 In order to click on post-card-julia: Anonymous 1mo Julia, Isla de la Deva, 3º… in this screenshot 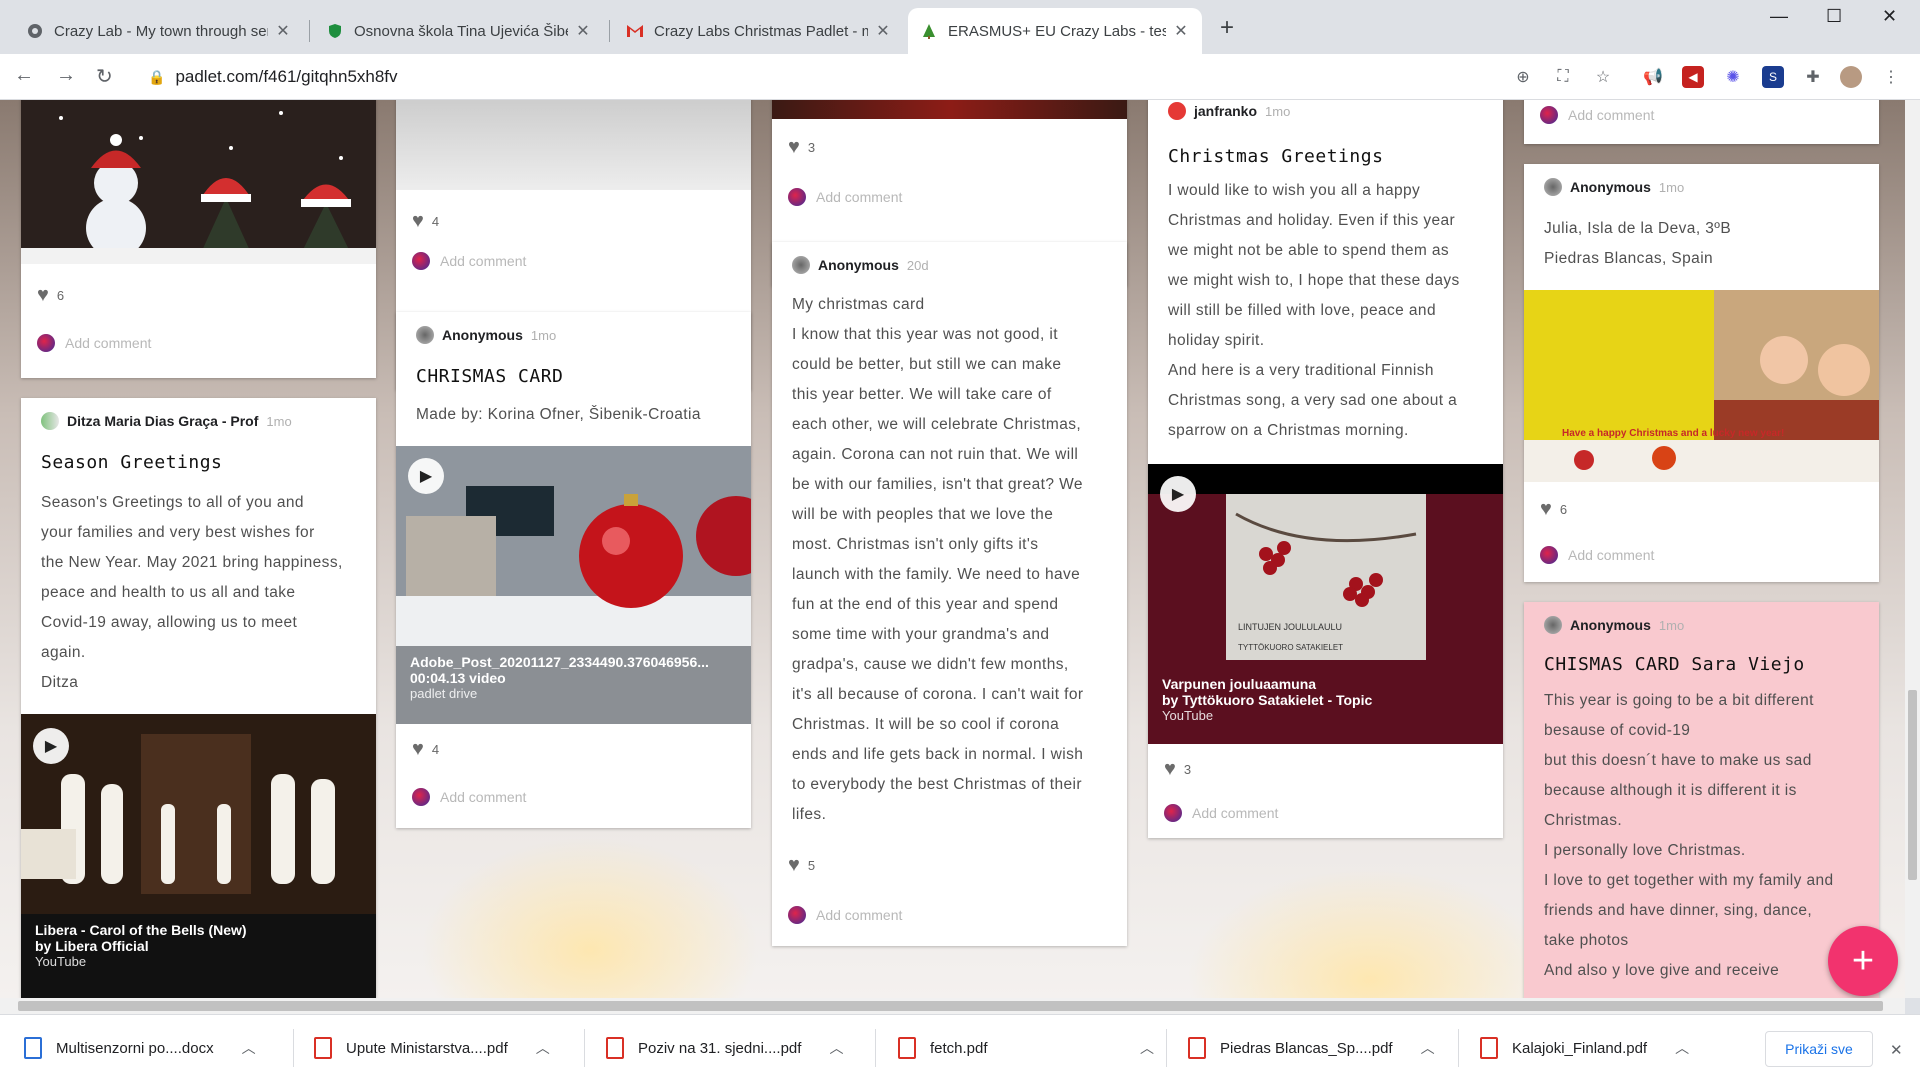, I will do `click(1701, 373)`.